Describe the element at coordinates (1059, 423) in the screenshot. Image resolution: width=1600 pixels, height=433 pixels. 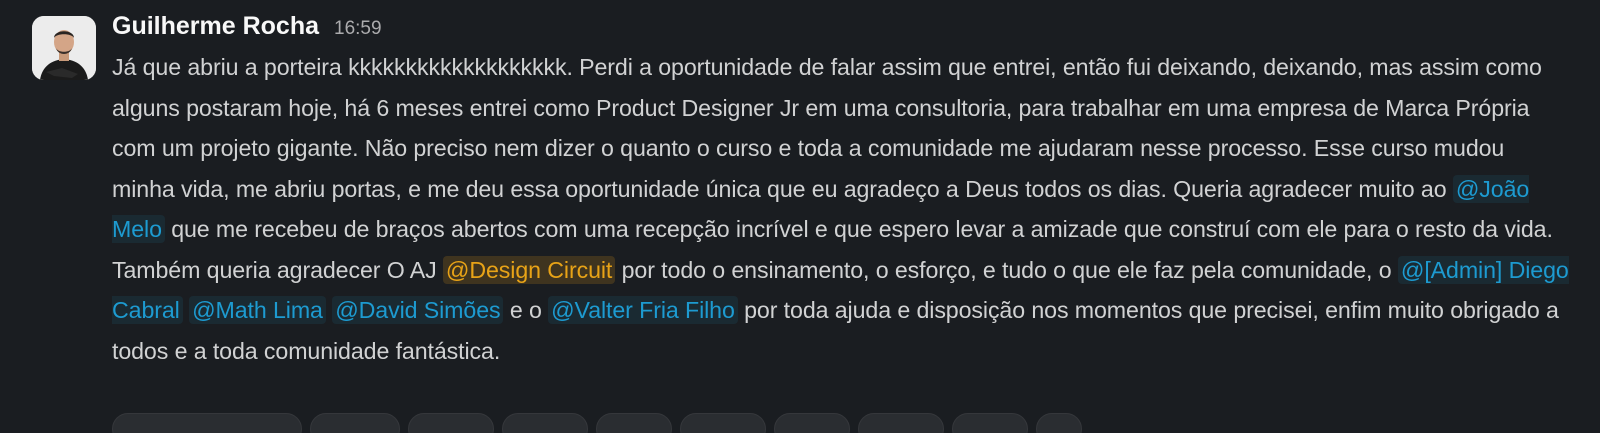
I see `add-reaction-button` at that location.